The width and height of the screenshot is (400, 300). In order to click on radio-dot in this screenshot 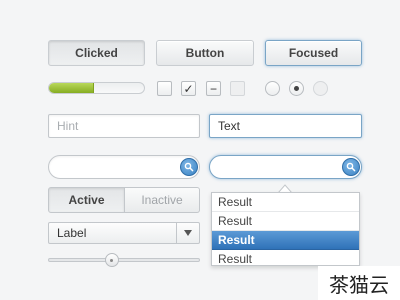, I will do `click(296, 88)`.